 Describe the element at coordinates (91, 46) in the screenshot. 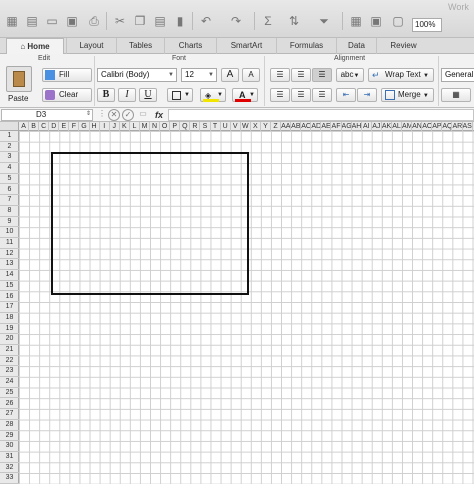

I see `tab-layout: Layout` at that location.